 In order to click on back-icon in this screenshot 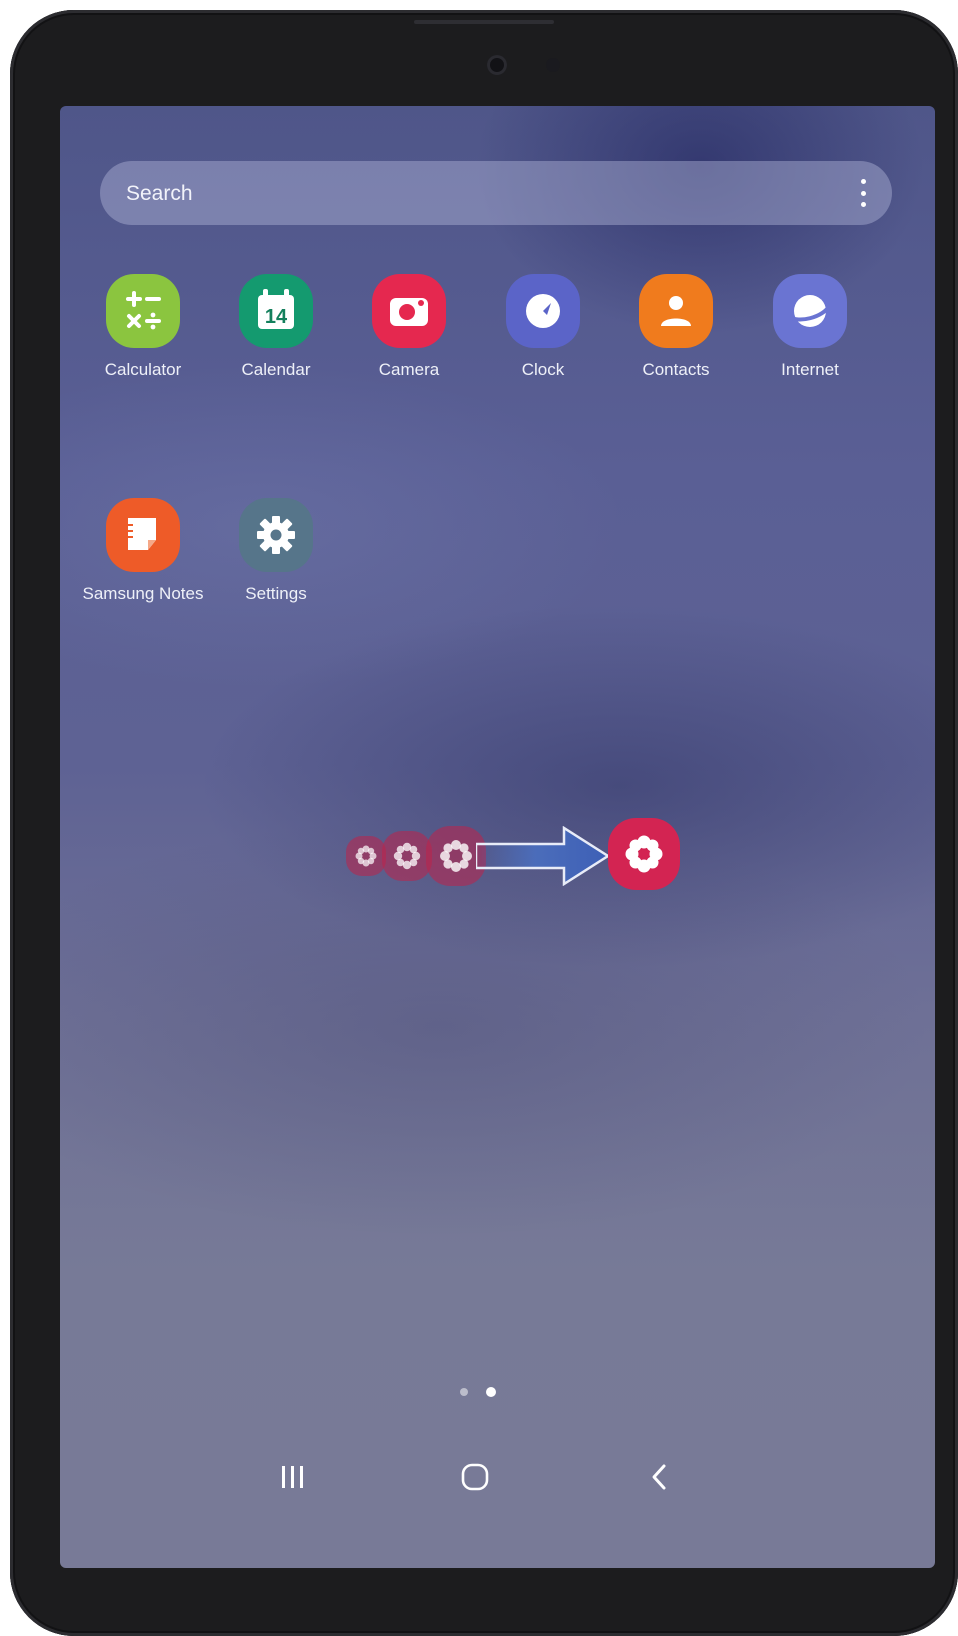, I will do `click(659, 1477)`.